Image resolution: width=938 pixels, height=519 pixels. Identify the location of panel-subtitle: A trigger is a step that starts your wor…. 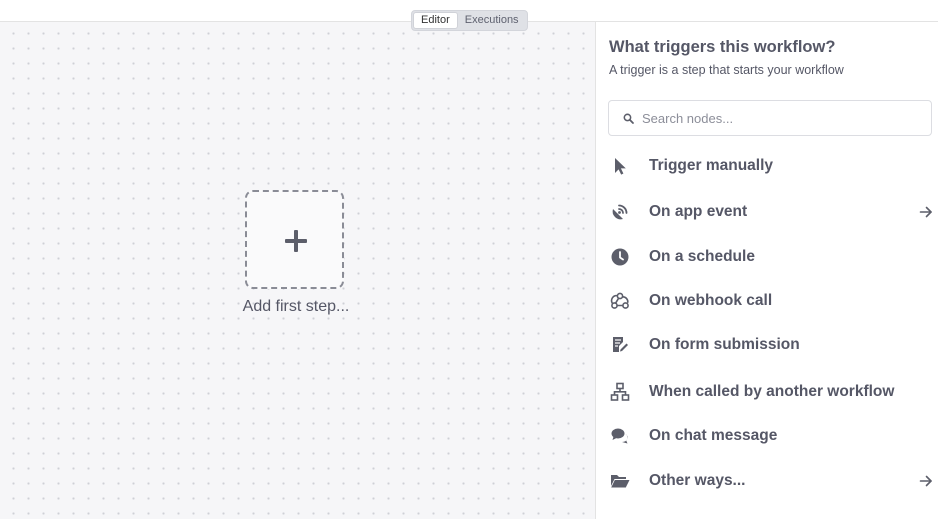
(726, 70).